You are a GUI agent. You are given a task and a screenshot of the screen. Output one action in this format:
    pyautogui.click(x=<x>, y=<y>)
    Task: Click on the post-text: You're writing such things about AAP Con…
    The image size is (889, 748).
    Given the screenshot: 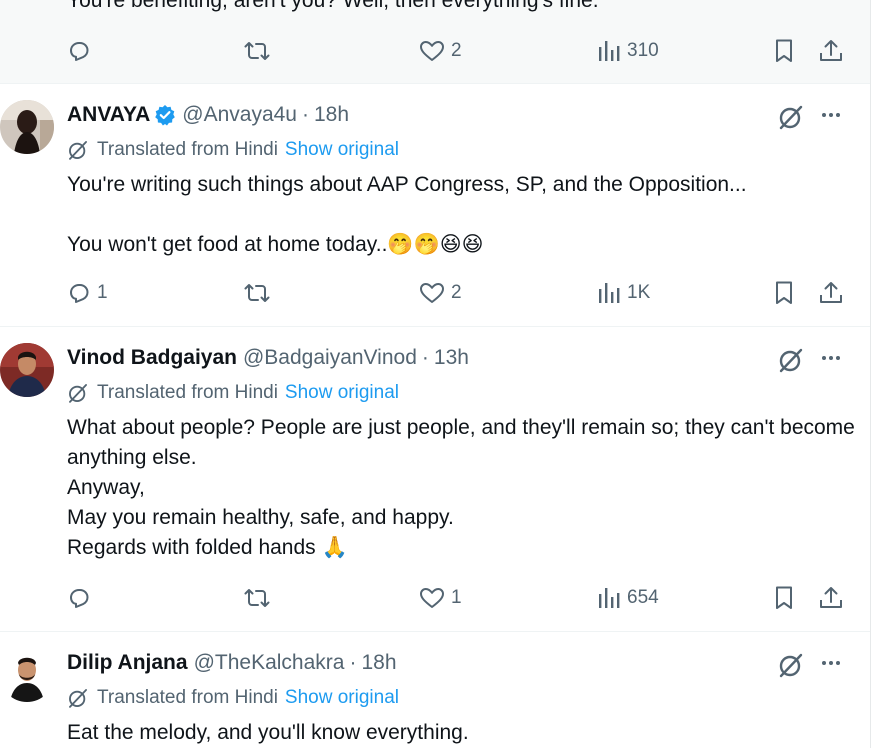 What is the action you would take?
    pyautogui.click(x=407, y=214)
    